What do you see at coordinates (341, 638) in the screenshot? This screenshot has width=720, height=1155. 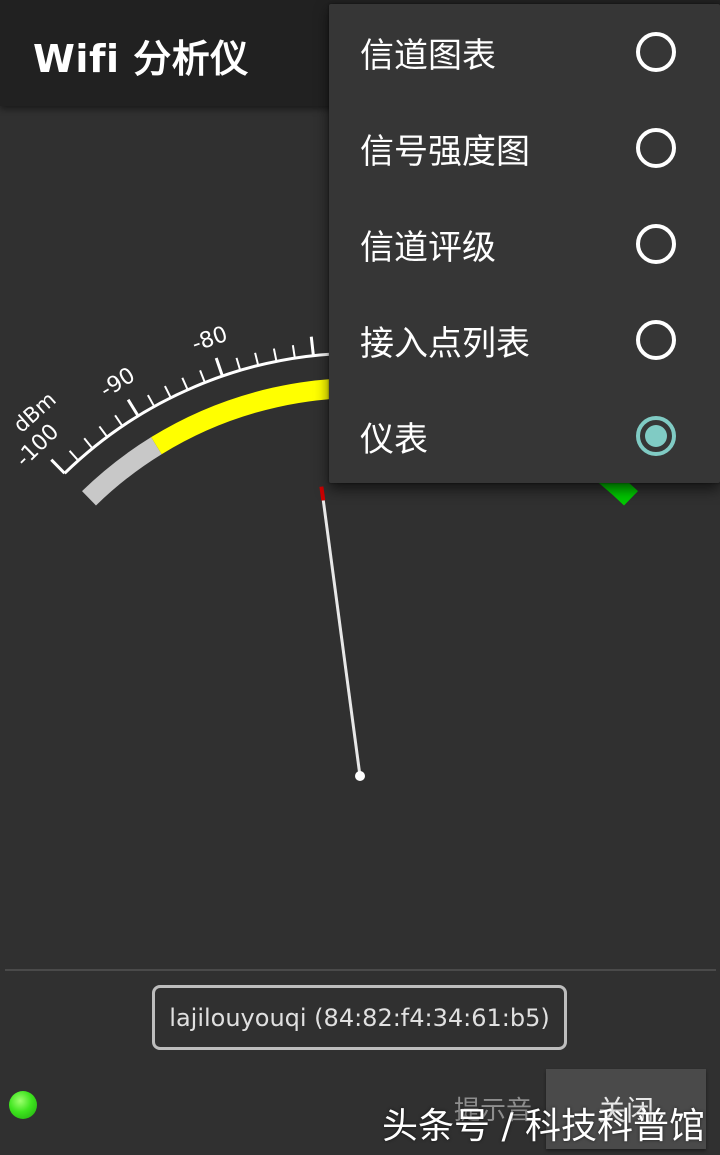 I see `gauge-needle` at bounding box center [341, 638].